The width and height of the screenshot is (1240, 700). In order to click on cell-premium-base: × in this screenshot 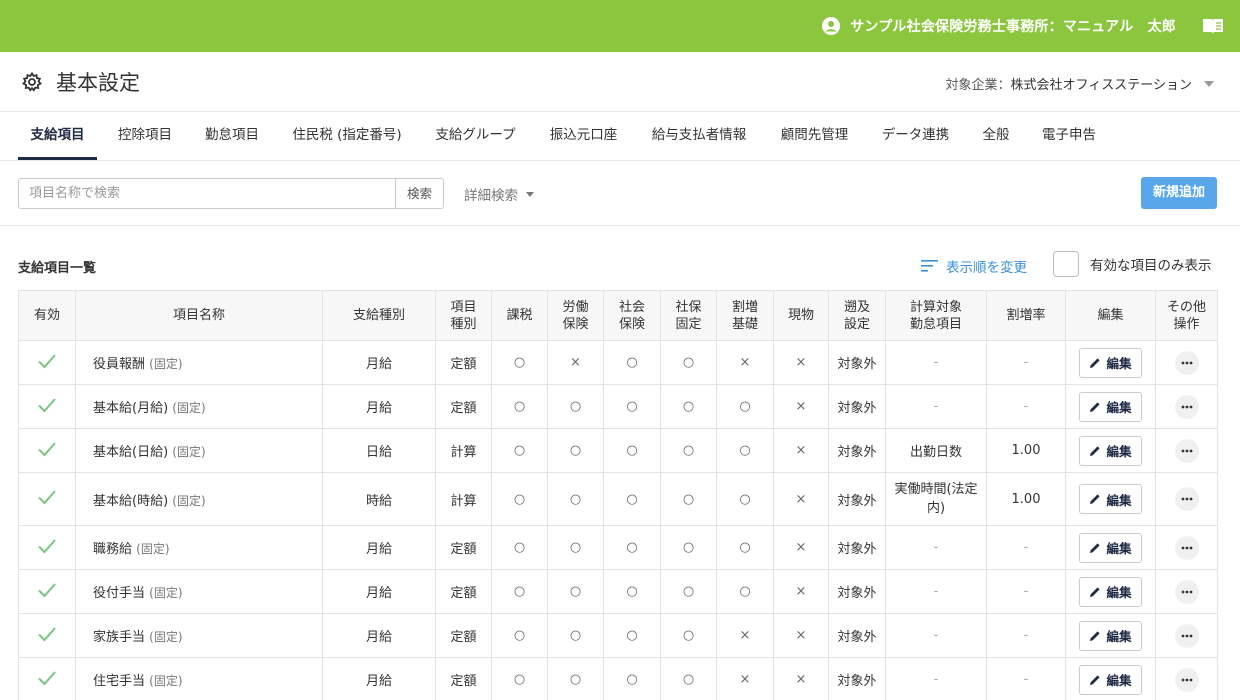, I will do `click(745, 362)`.